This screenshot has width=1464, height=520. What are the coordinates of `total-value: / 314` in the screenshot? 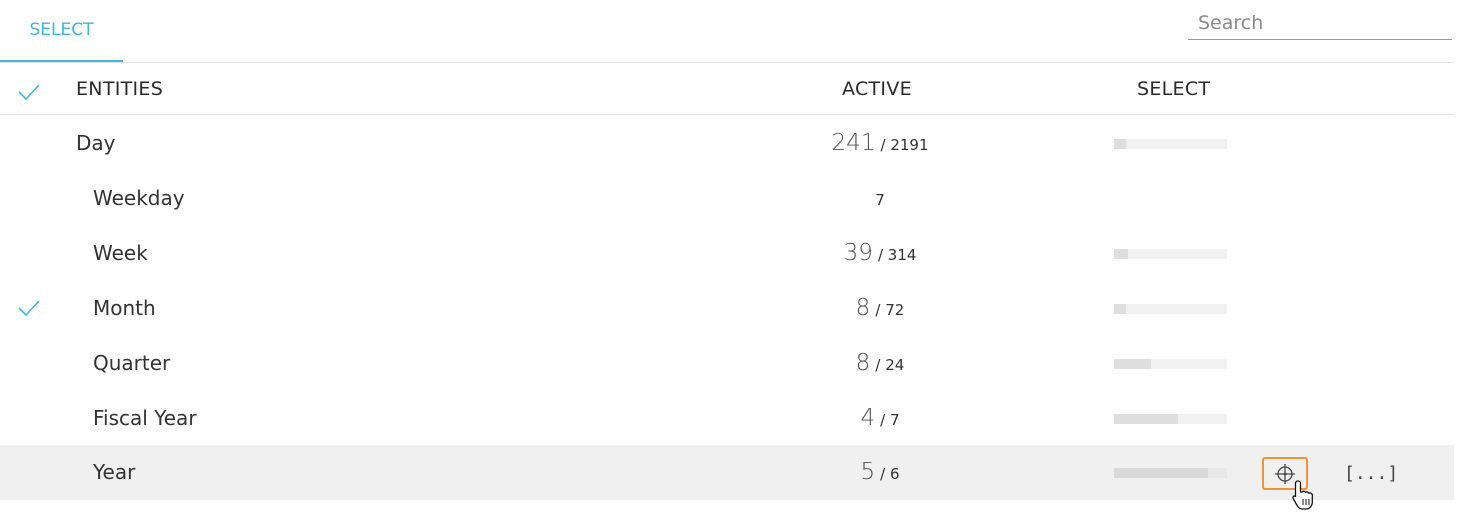 It's located at (897, 255).